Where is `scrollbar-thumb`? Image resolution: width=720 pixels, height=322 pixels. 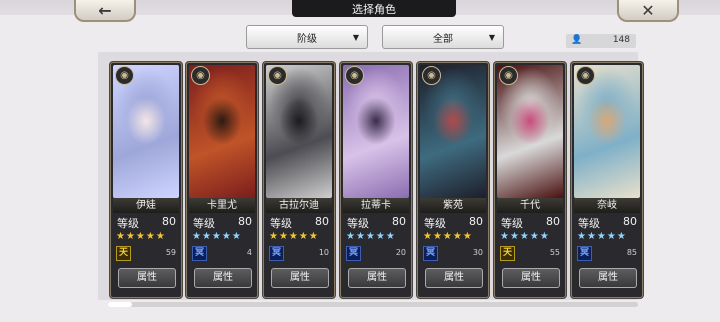
scrollbar-thumb is located at coordinates (120, 304).